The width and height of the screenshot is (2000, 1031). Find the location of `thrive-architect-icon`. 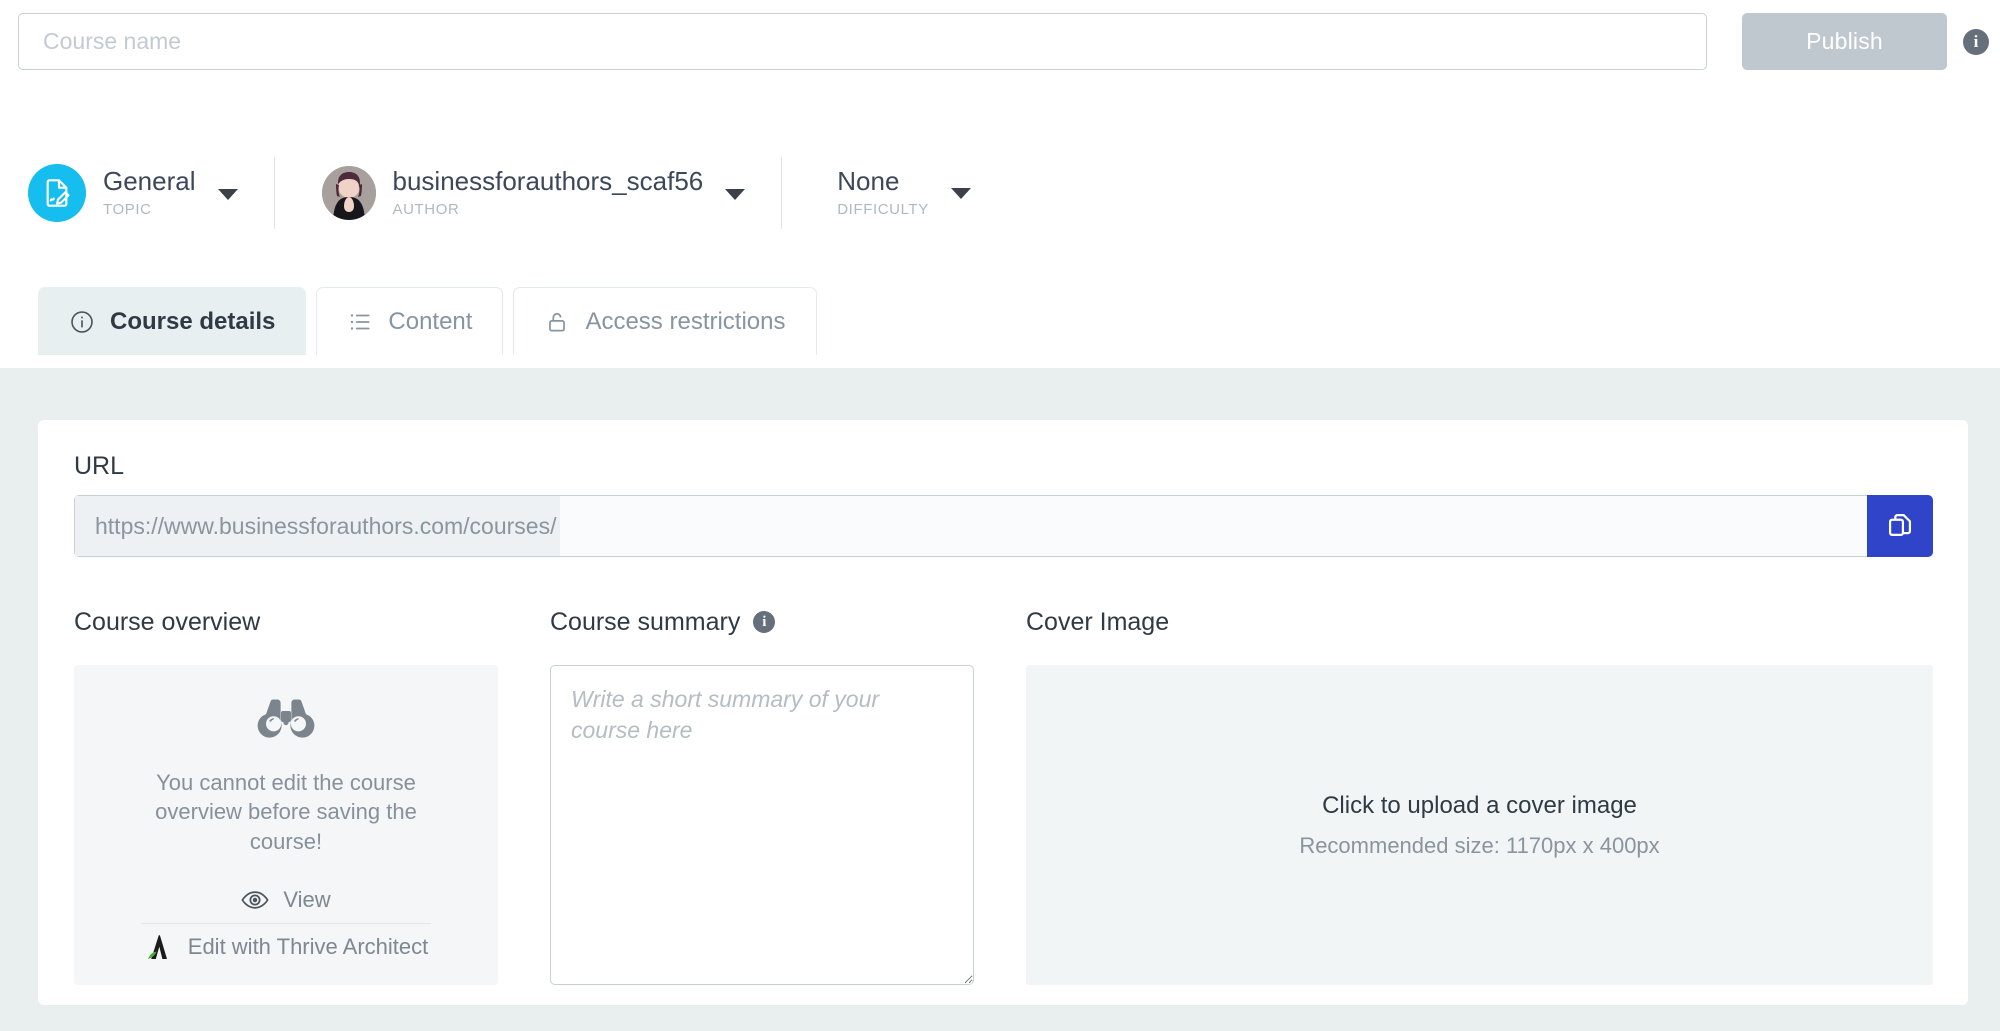

thrive-architect-icon is located at coordinates (159, 947).